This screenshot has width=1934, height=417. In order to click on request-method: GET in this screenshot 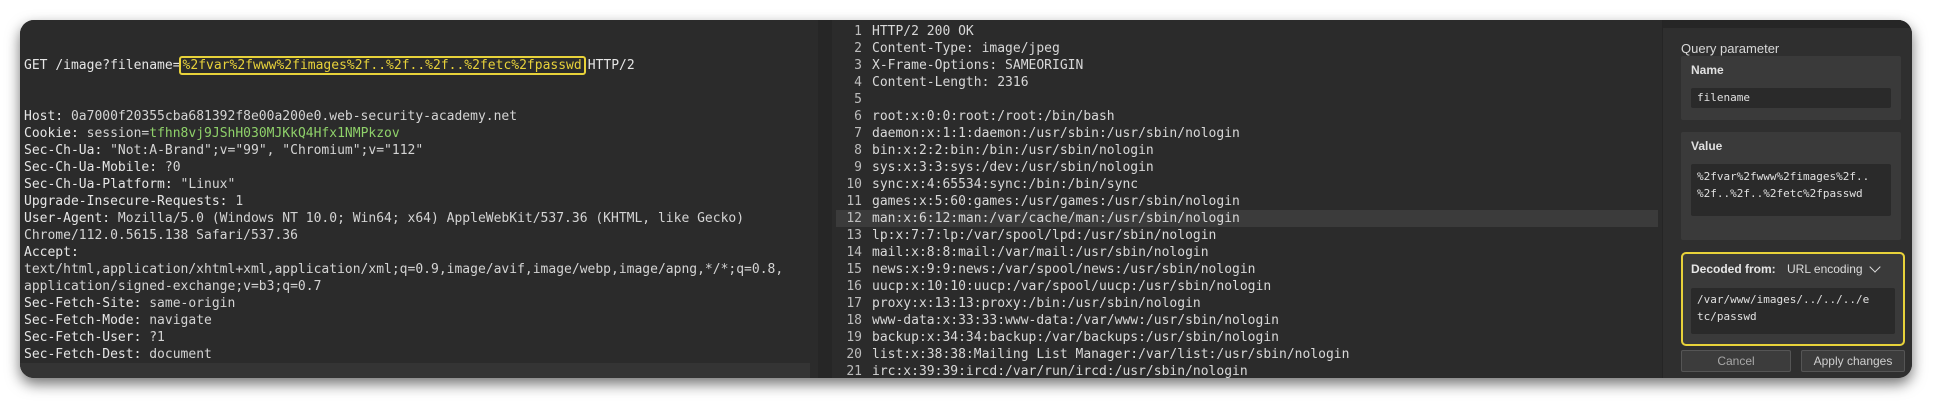, I will do `click(36, 65)`.